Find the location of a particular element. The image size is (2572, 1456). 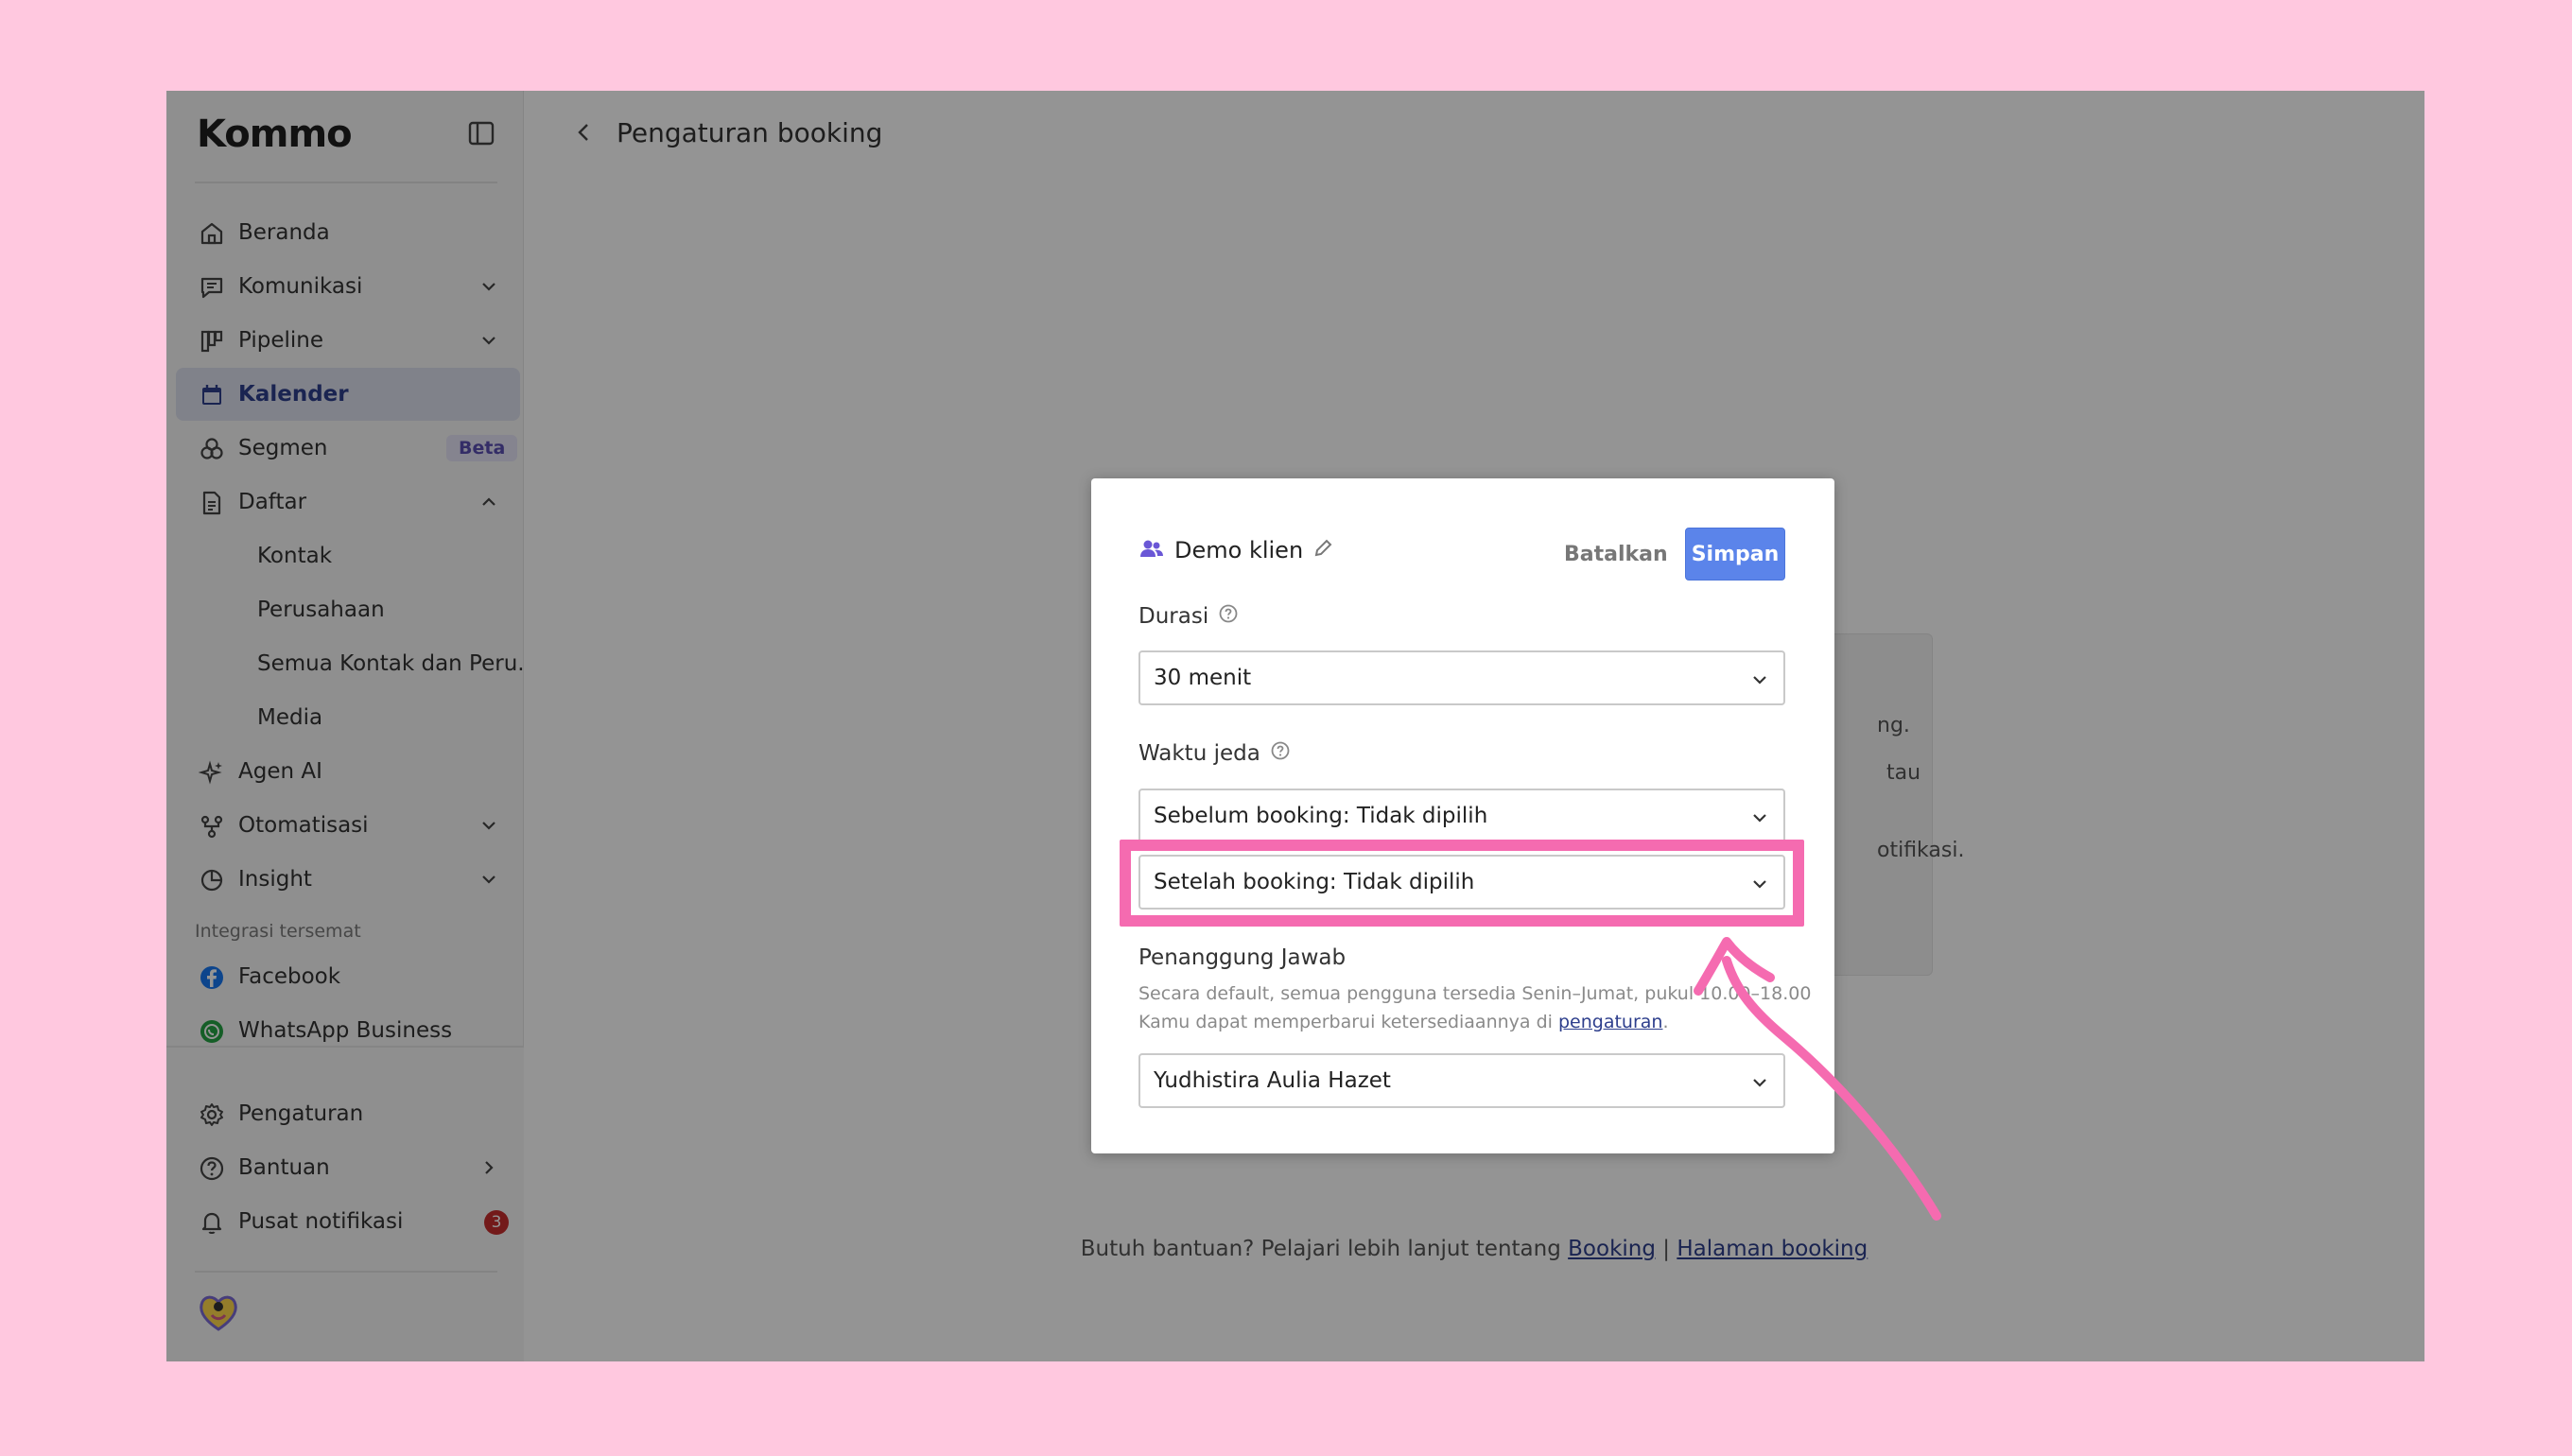

save-button: Simpan is located at coordinates (1735, 554).